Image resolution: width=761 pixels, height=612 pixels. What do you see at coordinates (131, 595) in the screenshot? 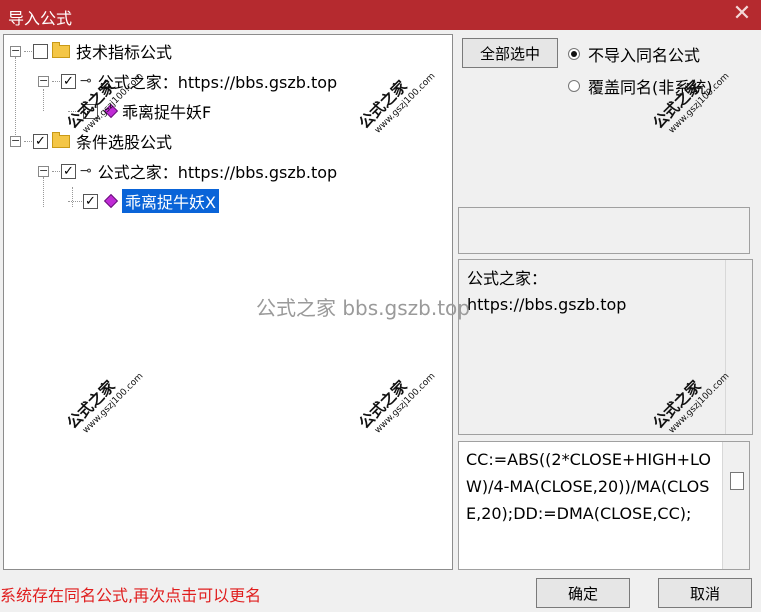
I see `status-message: 系统存在同名公式,再次点击可以更名` at bounding box center [131, 595].